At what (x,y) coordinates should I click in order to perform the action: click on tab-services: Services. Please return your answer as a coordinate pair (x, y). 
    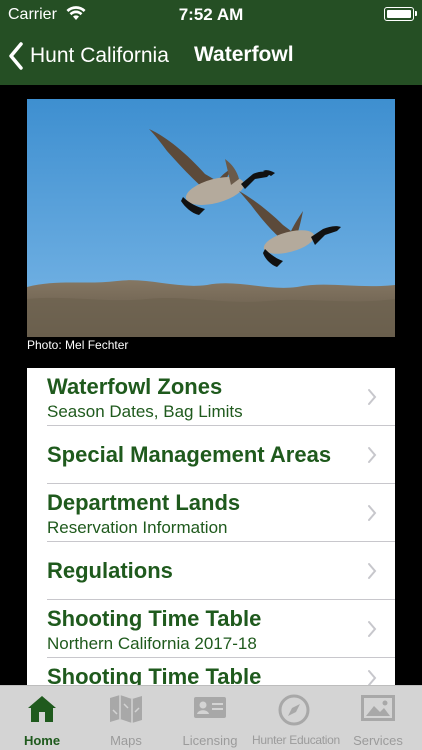
    Looking at the image, I should click on (378, 718).